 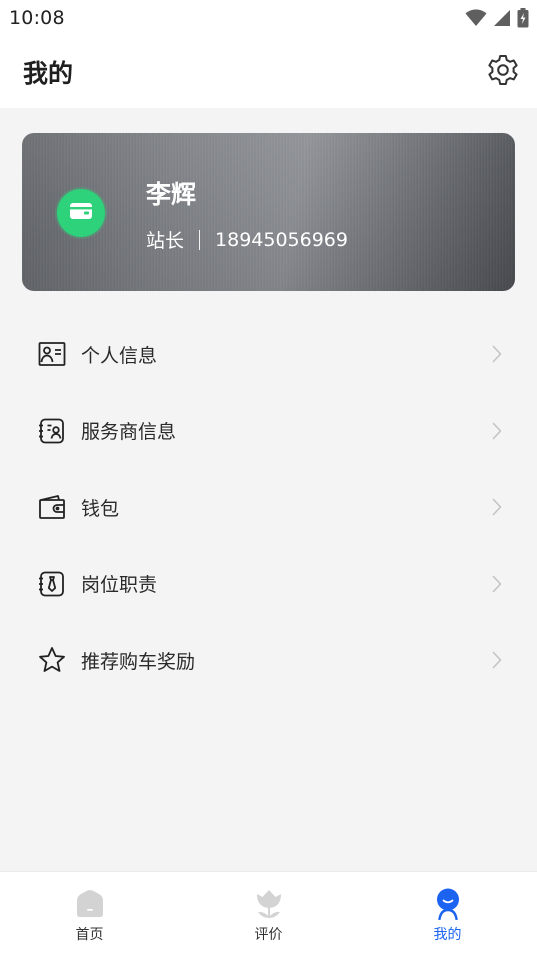 What do you see at coordinates (171, 194) in the screenshot?
I see `user-name: 李辉` at bounding box center [171, 194].